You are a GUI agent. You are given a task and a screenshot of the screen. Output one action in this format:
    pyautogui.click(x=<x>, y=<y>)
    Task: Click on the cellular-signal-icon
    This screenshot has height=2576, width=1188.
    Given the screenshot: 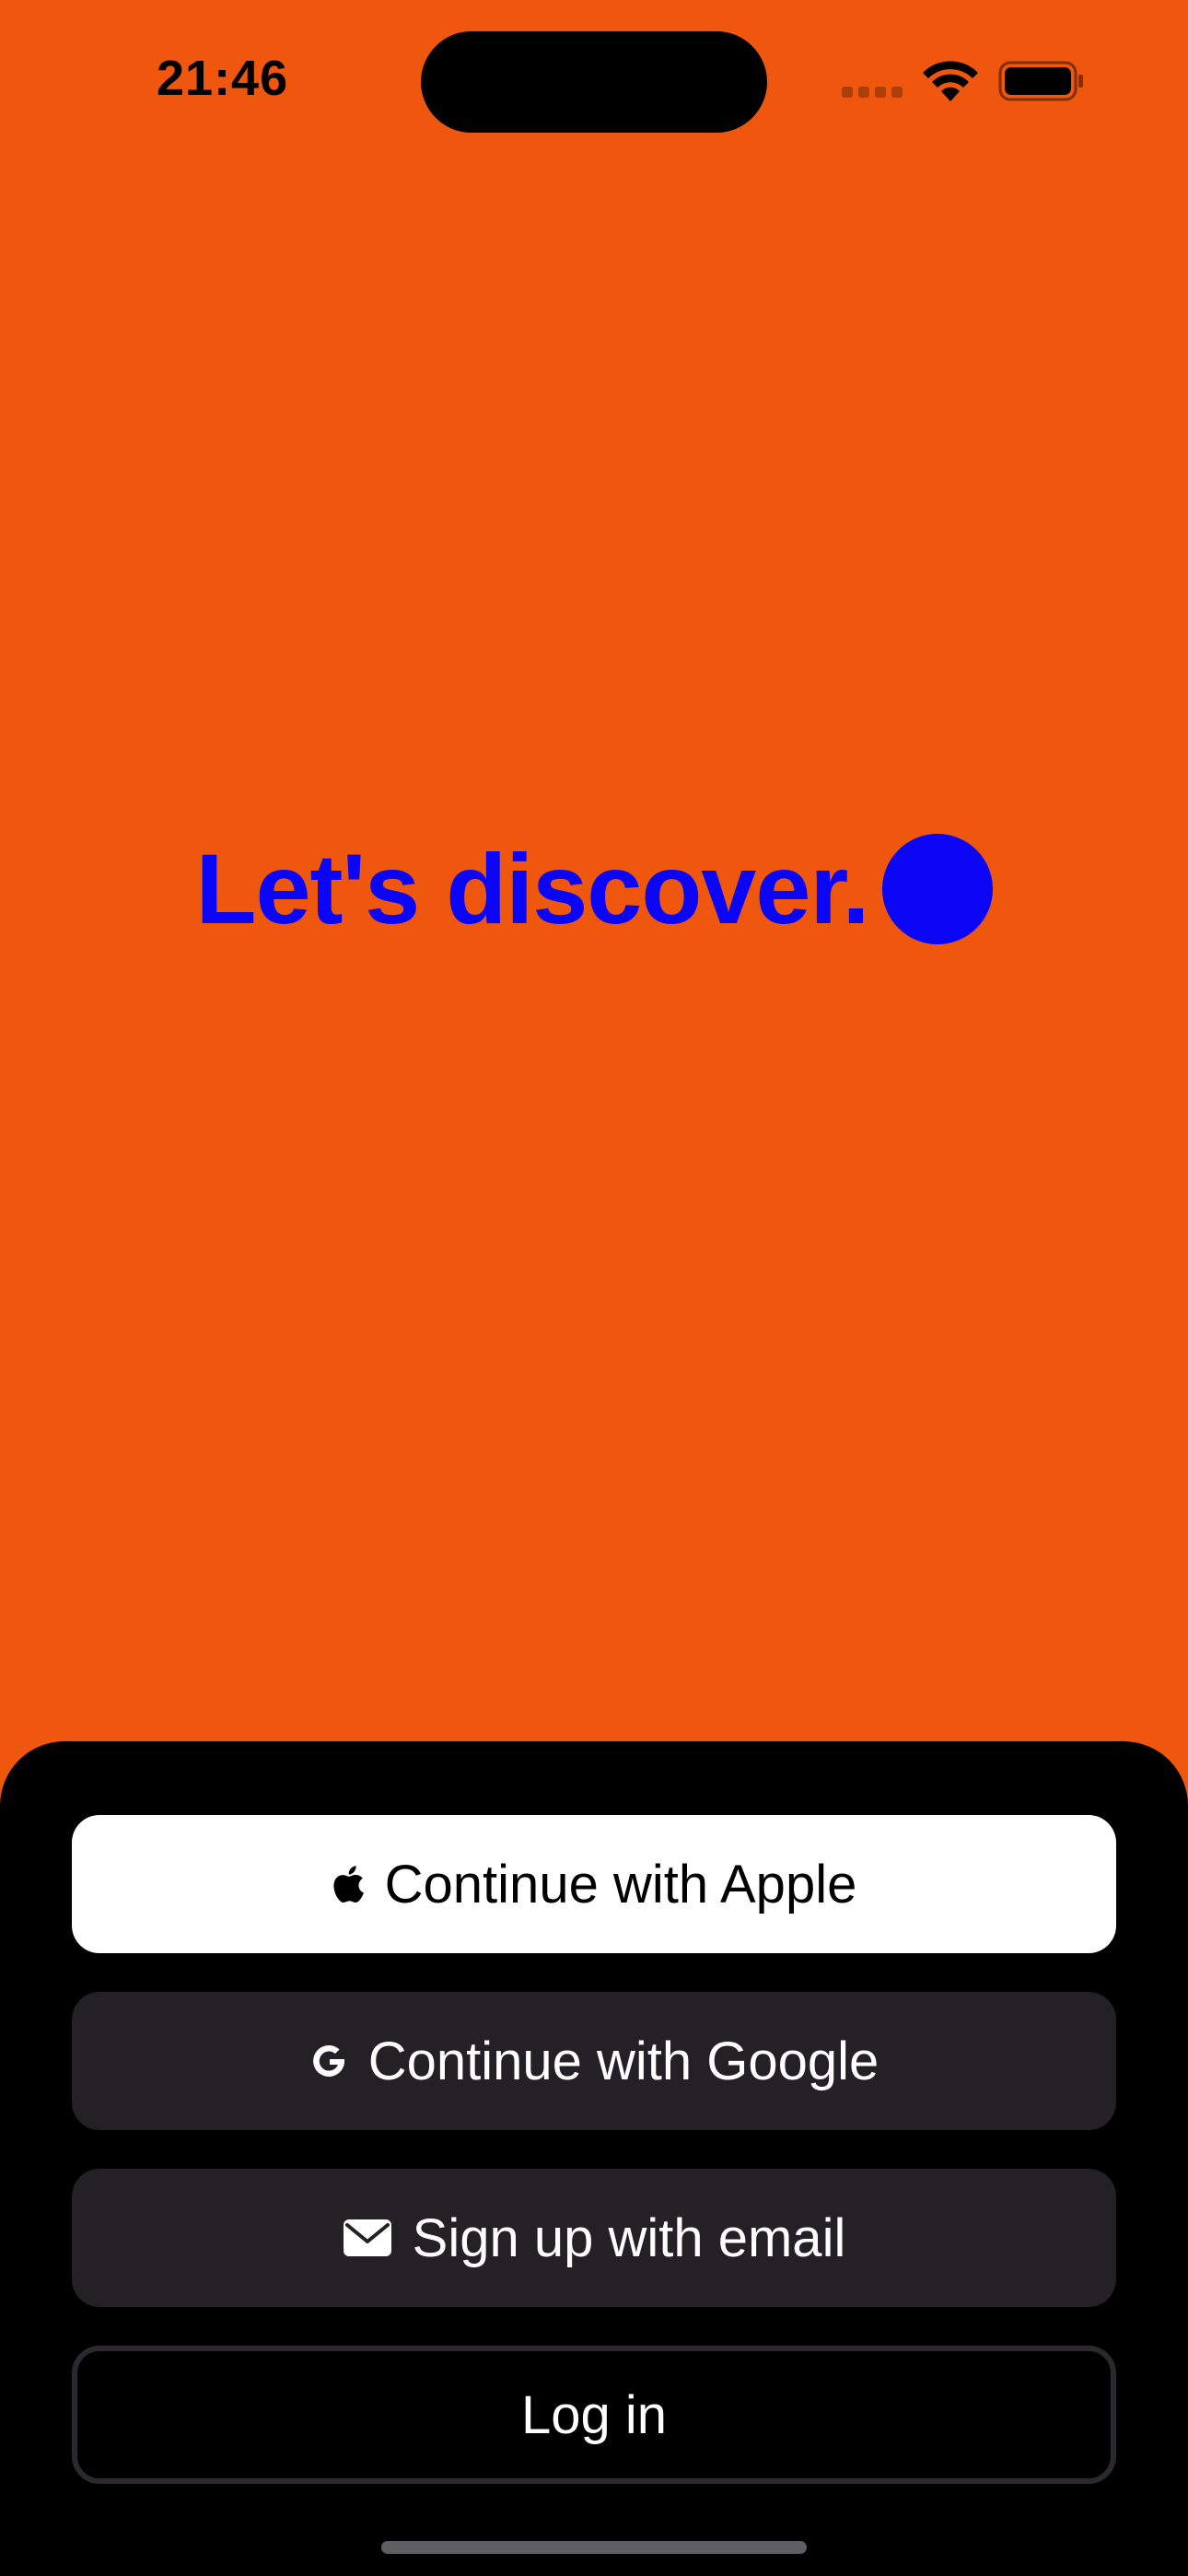 What is the action you would take?
    pyautogui.click(x=874, y=92)
    